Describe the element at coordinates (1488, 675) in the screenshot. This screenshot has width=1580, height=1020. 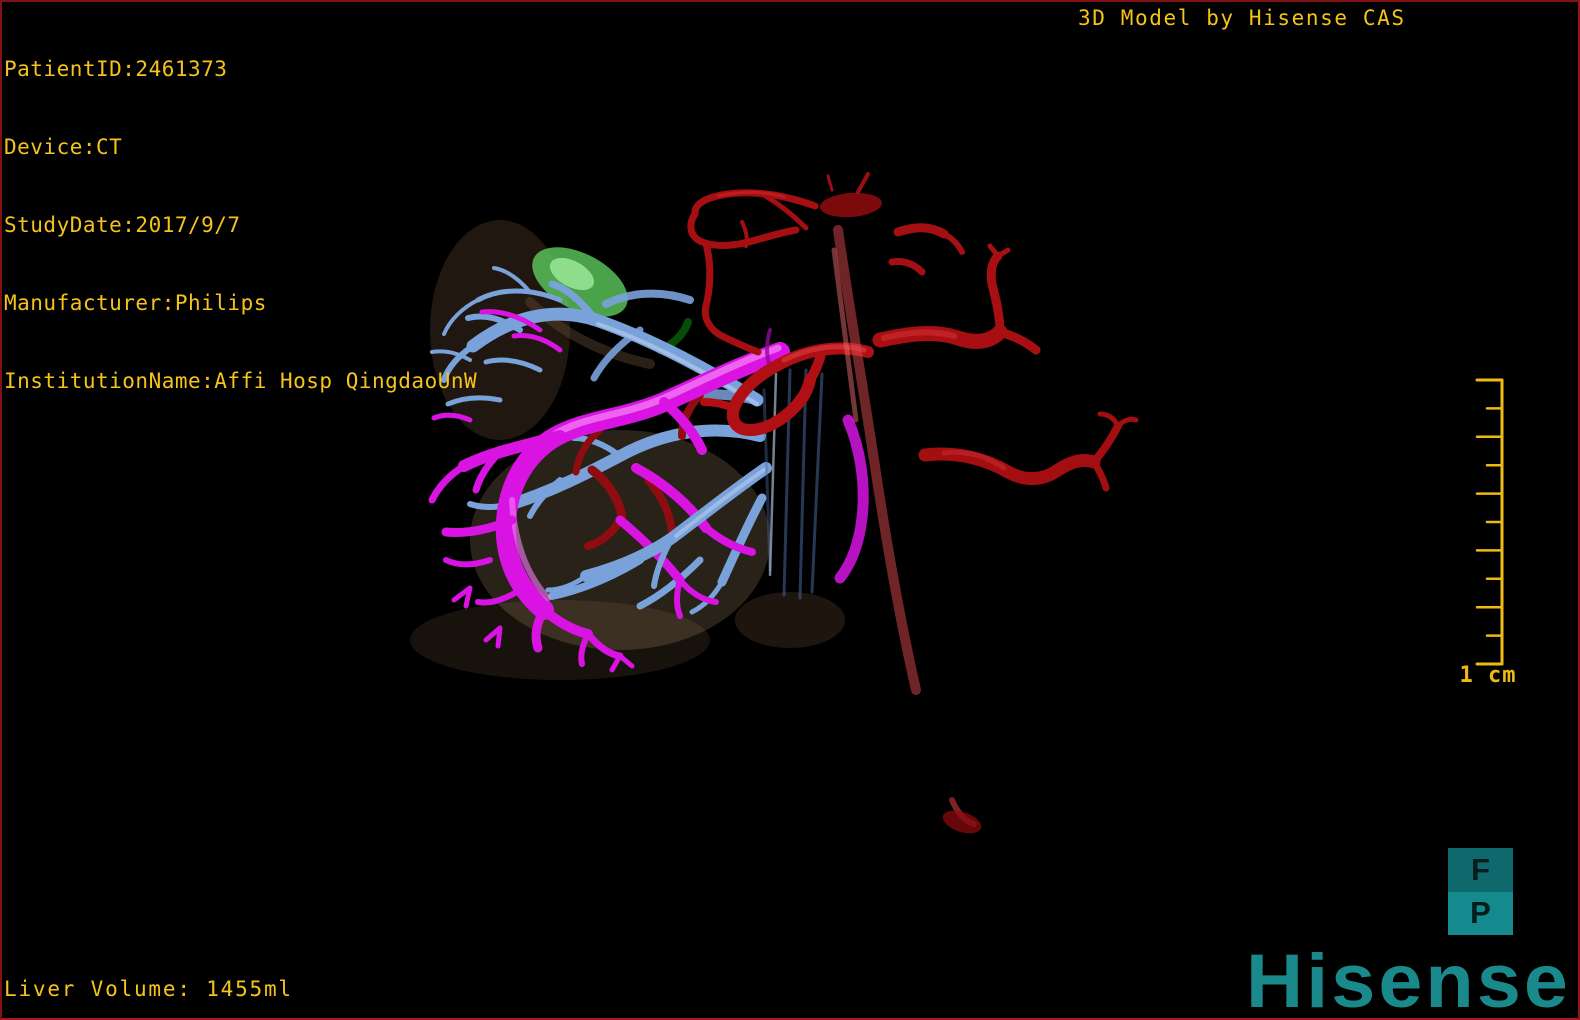
I see `ruler-scale-label: 1 cm` at that location.